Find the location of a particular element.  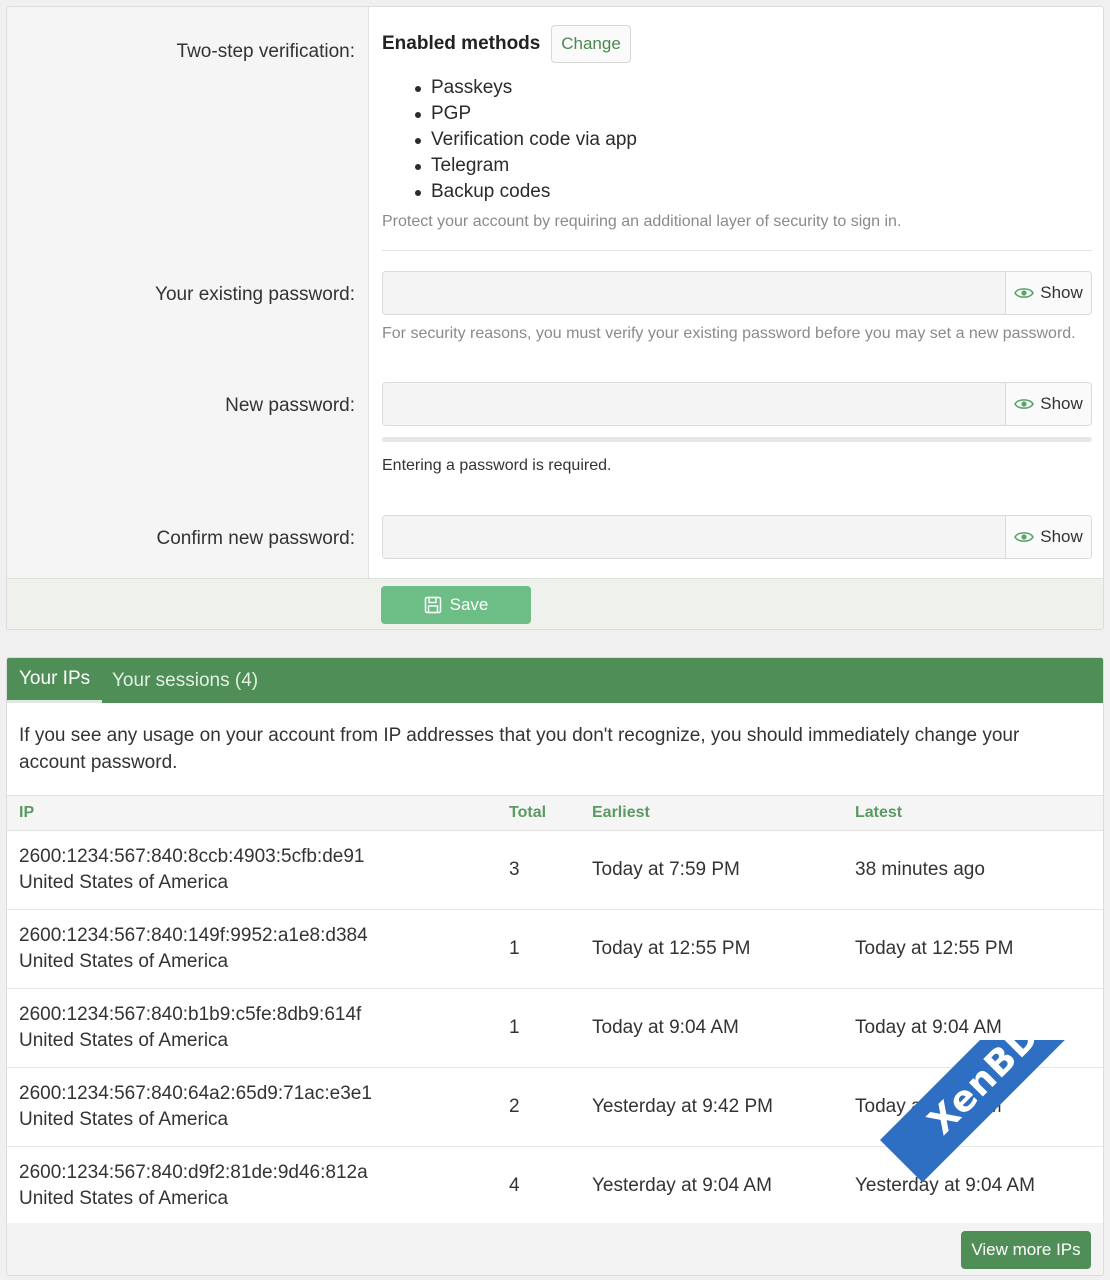

ip-earliest: Today at 9:04 AM is located at coordinates (665, 1027).